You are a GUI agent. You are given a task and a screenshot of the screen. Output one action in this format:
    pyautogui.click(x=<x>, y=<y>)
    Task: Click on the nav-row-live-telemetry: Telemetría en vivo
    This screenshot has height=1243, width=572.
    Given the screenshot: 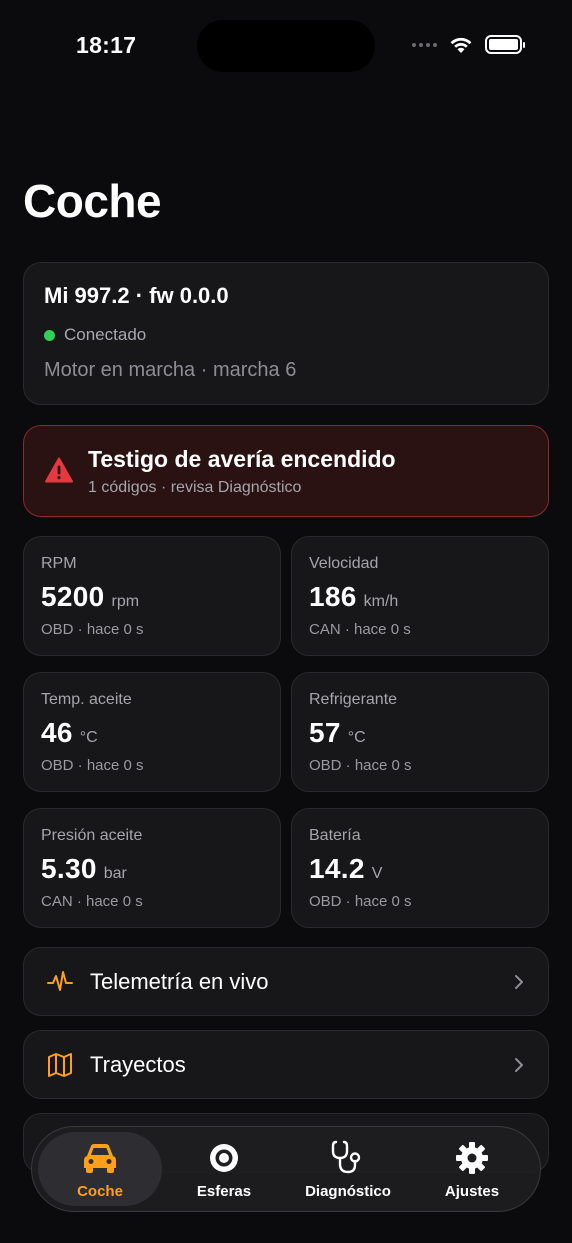 What is the action you would take?
    pyautogui.click(x=286, y=981)
    